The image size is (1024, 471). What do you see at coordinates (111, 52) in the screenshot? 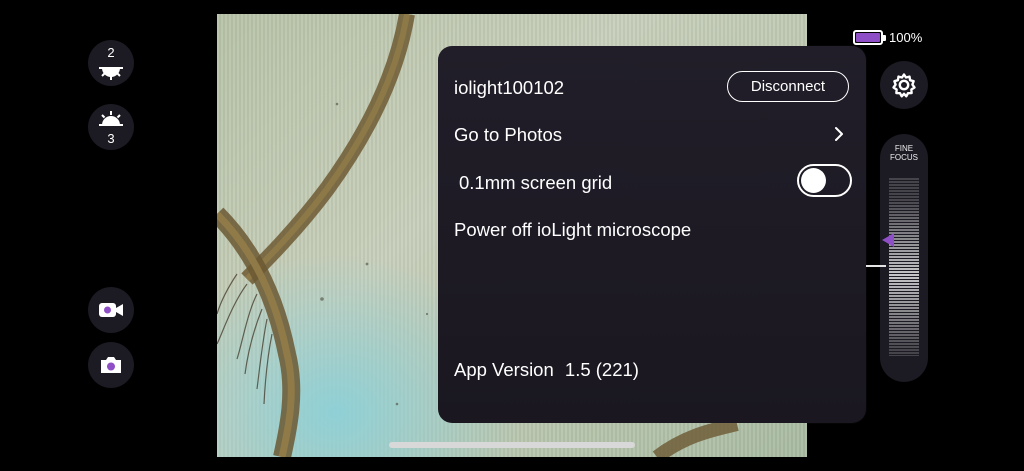
I see `top-led-level: 2` at bounding box center [111, 52].